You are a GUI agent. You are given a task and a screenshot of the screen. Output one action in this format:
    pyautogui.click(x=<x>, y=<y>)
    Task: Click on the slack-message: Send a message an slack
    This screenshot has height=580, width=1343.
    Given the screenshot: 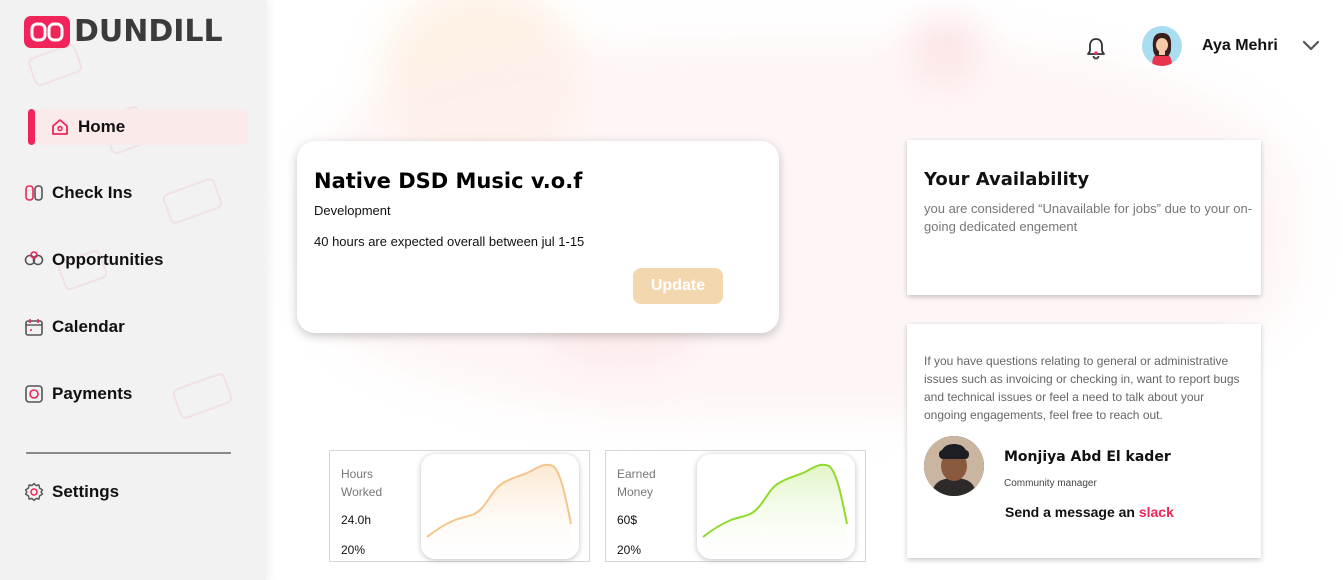 What is the action you would take?
    pyautogui.click(x=1089, y=512)
    